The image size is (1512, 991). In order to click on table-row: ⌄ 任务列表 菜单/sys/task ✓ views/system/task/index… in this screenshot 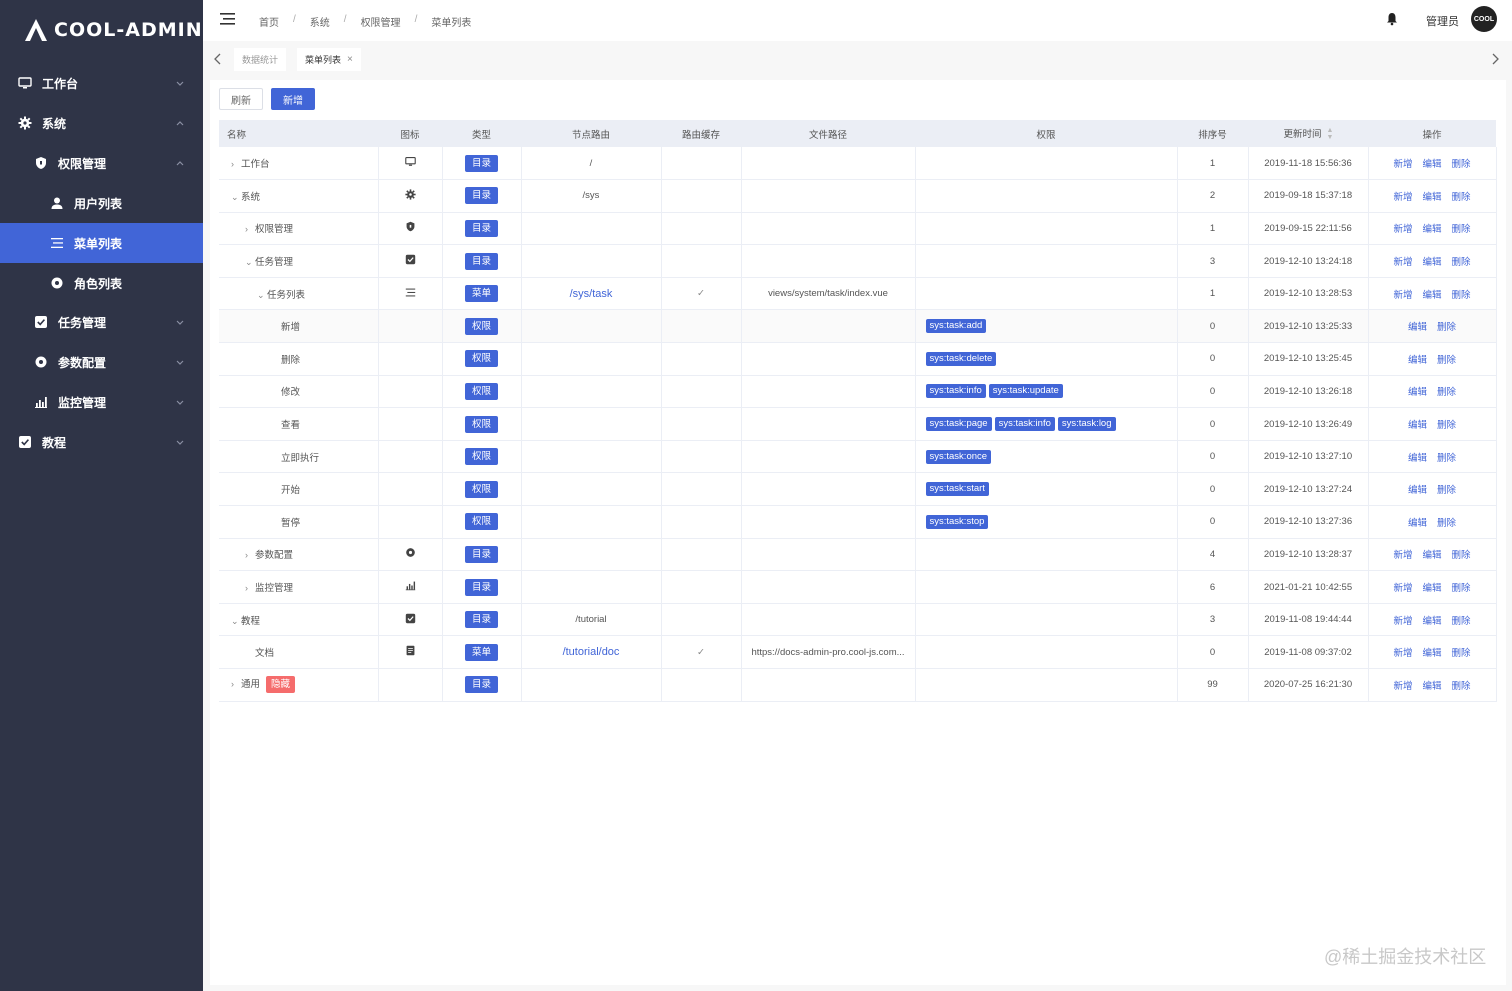, I will do `click(858, 294)`.